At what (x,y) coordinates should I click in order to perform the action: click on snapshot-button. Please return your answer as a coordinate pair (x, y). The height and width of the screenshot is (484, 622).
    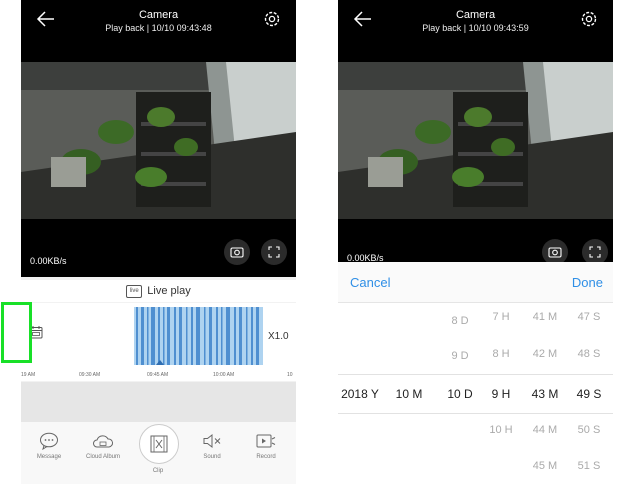
    Looking at the image, I should click on (237, 252).